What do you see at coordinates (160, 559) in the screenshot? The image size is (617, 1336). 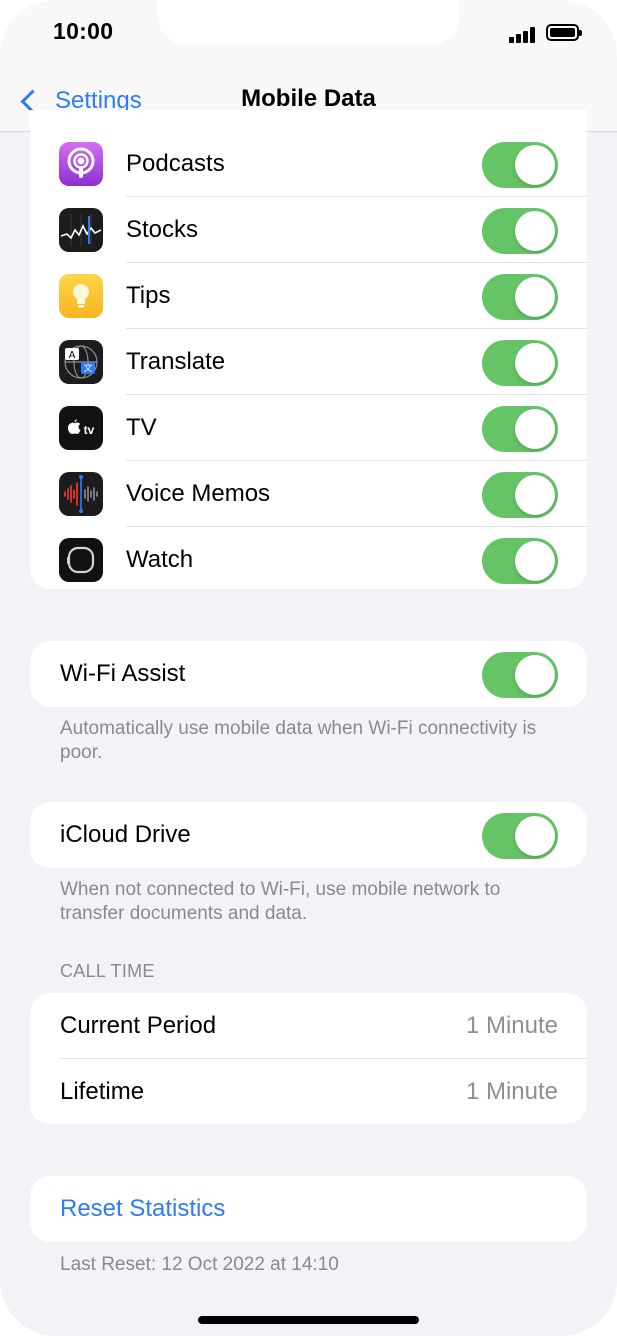 I see `app-name: Watch` at bounding box center [160, 559].